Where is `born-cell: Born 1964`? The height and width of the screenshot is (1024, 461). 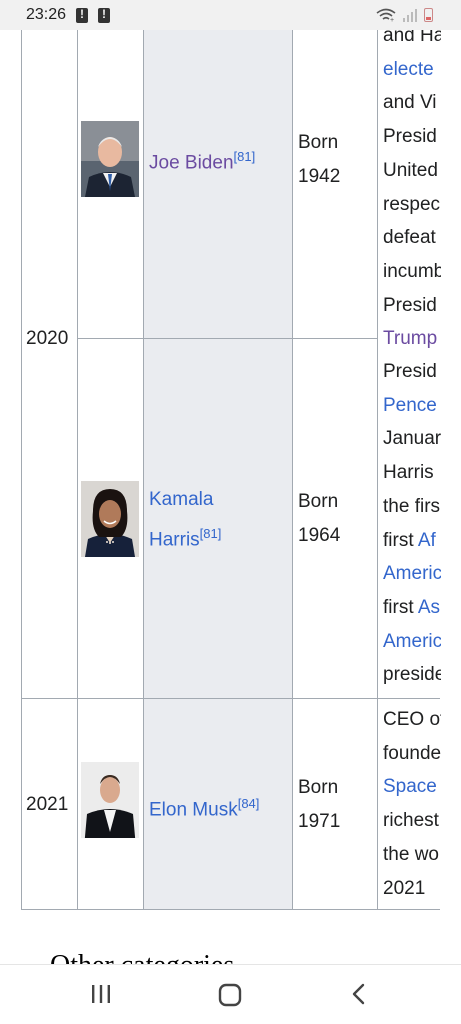
born-cell: Born 1964 is located at coordinates (319, 519).